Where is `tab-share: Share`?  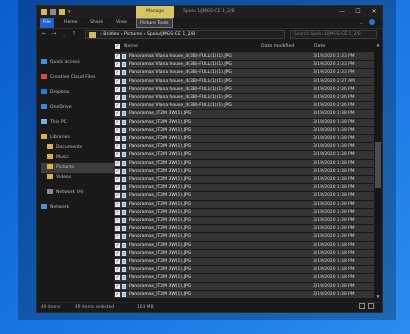 tab-share: Share is located at coordinates (96, 23).